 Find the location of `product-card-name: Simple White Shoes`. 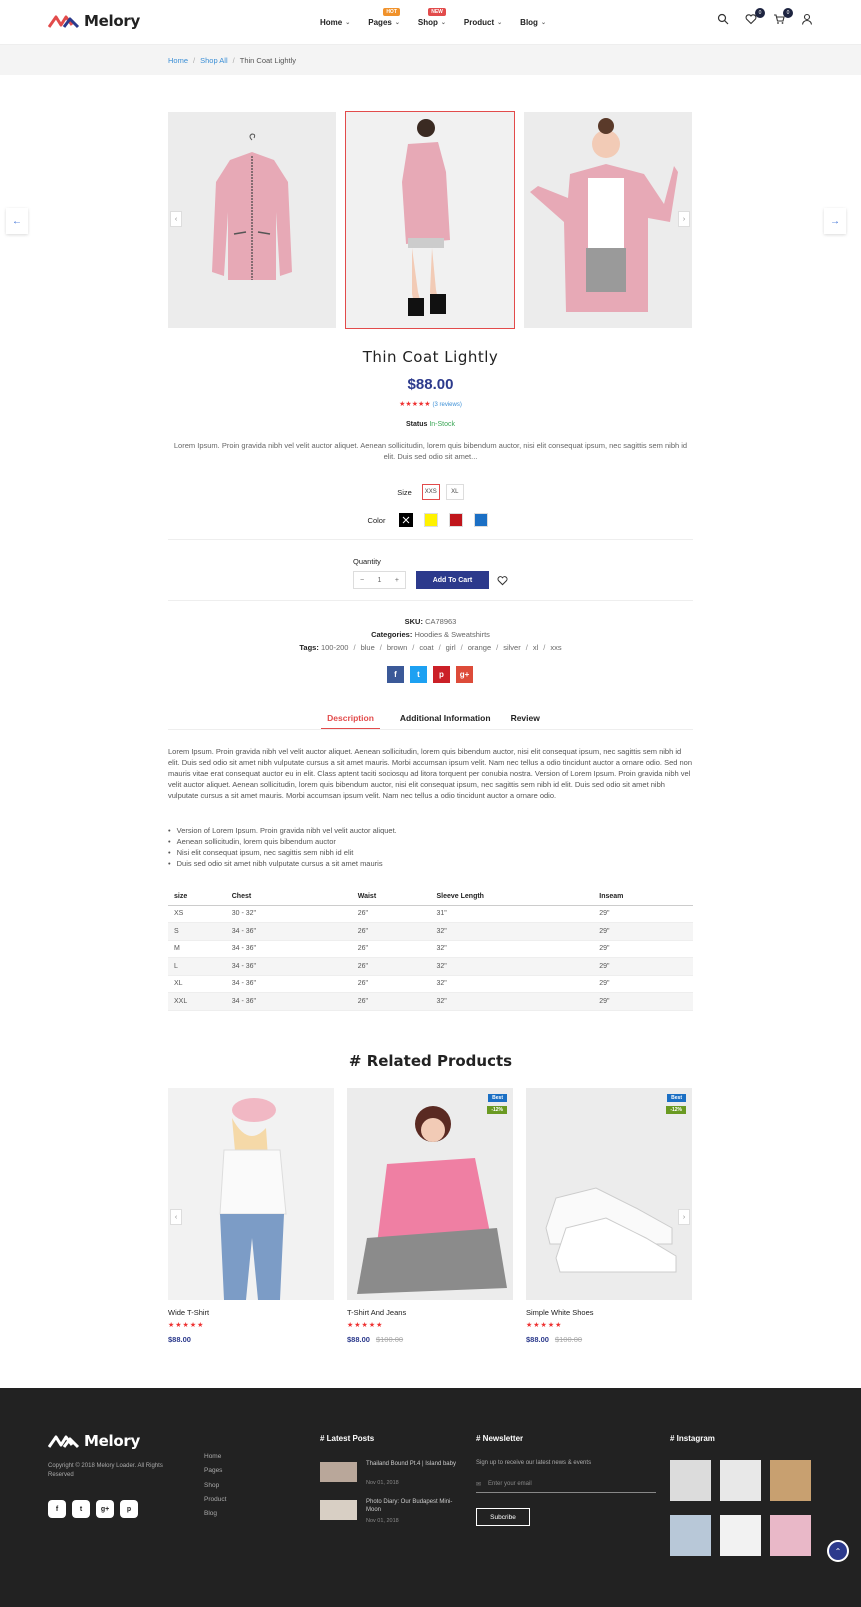

product-card-name: Simple White Shoes is located at coordinates (560, 1312).